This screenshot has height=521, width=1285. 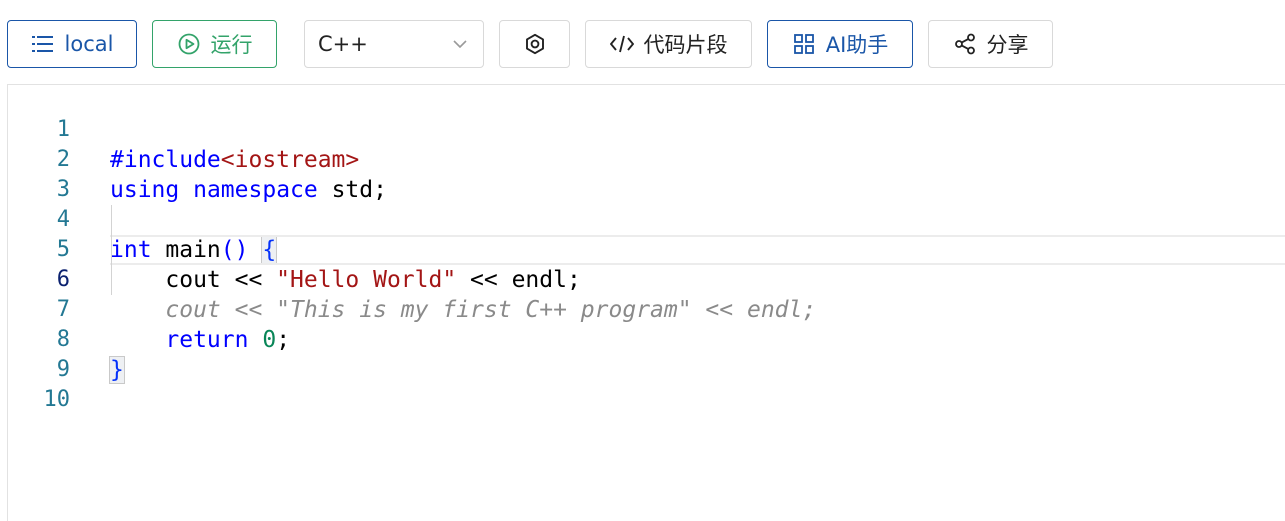 I want to click on share-icon, so click(x=965, y=44).